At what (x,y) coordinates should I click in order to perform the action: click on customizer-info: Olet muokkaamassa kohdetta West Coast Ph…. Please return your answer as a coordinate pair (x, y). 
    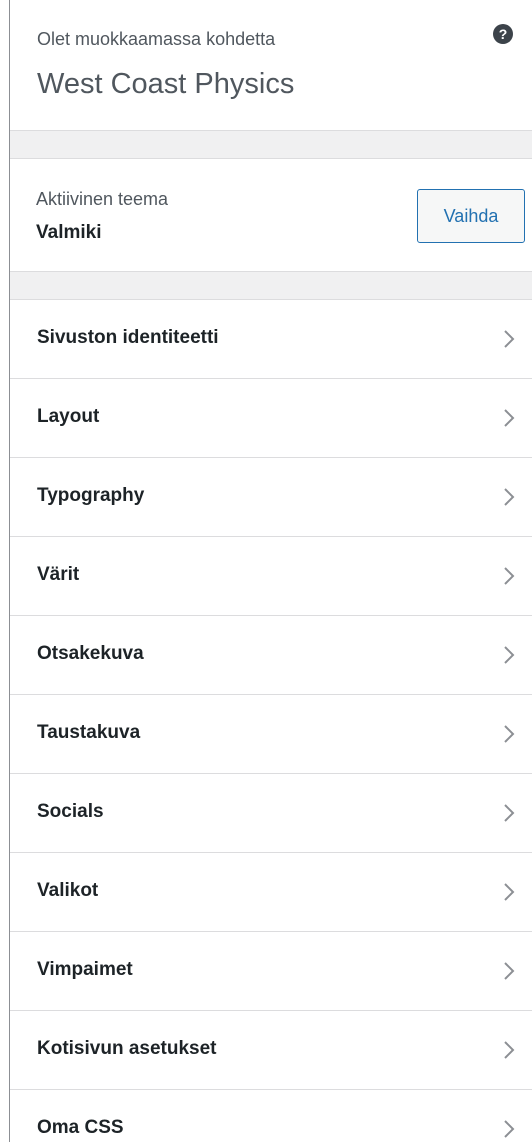
    Looking at the image, I should click on (271, 65).